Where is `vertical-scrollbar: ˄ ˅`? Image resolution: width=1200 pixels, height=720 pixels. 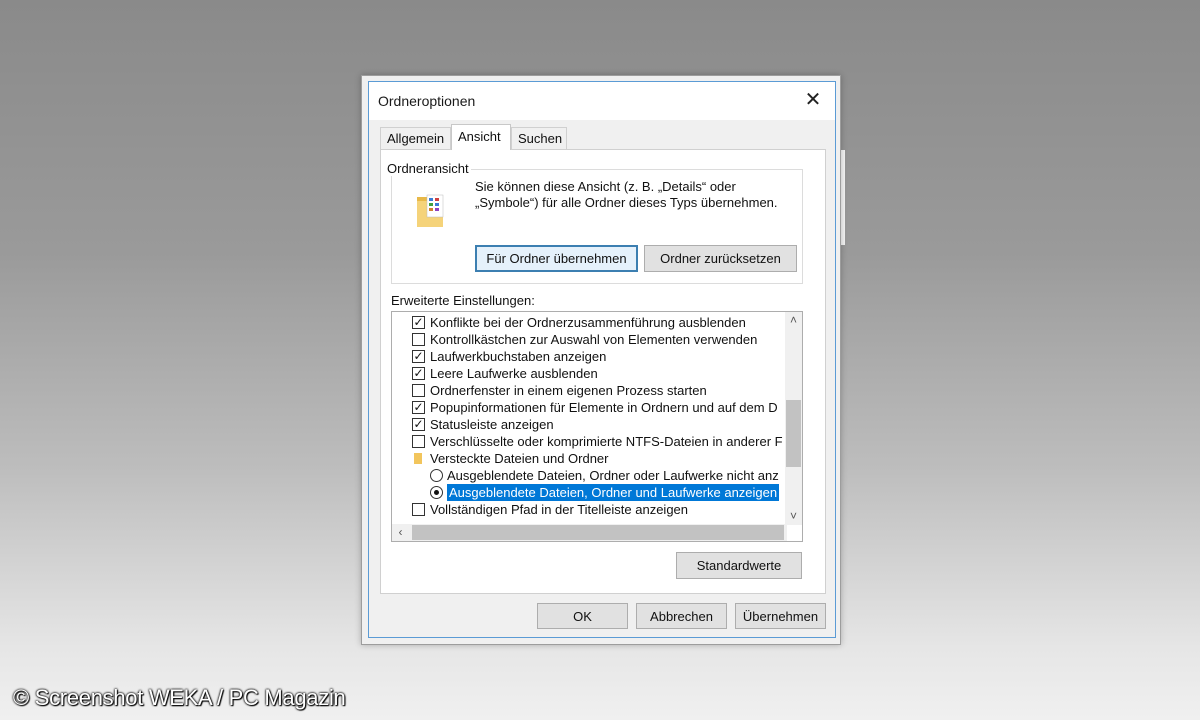
vertical-scrollbar: ˄ ˅ is located at coordinates (793, 418).